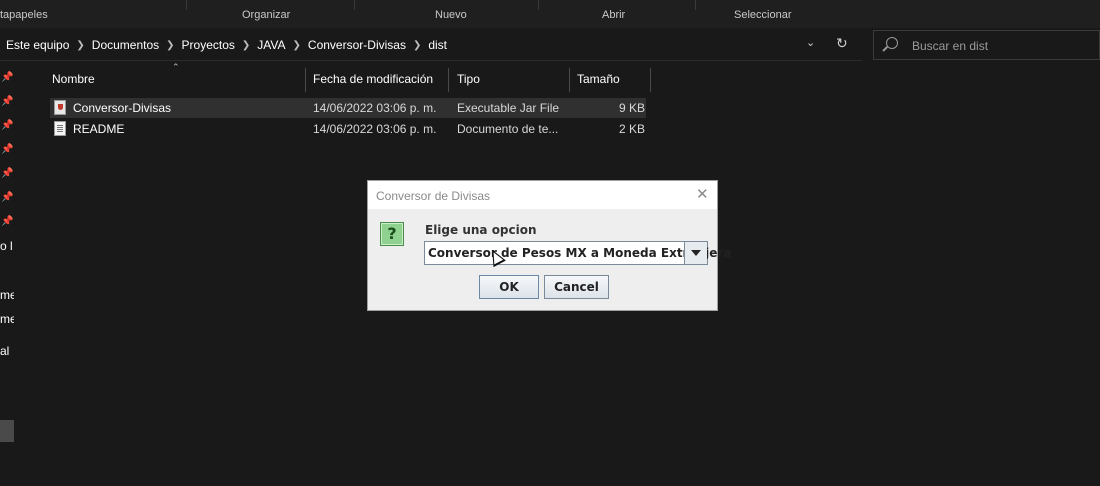 This screenshot has height=486, width=1100. I want to click on nav-item-label: al, so click(4, 351).